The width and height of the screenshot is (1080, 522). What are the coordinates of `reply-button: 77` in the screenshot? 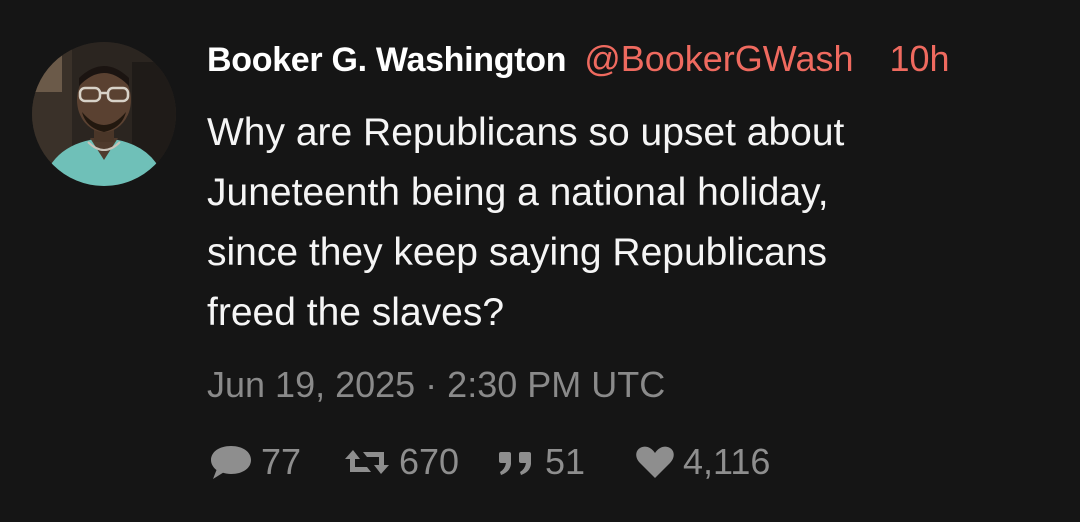 It's located at (274, 462).